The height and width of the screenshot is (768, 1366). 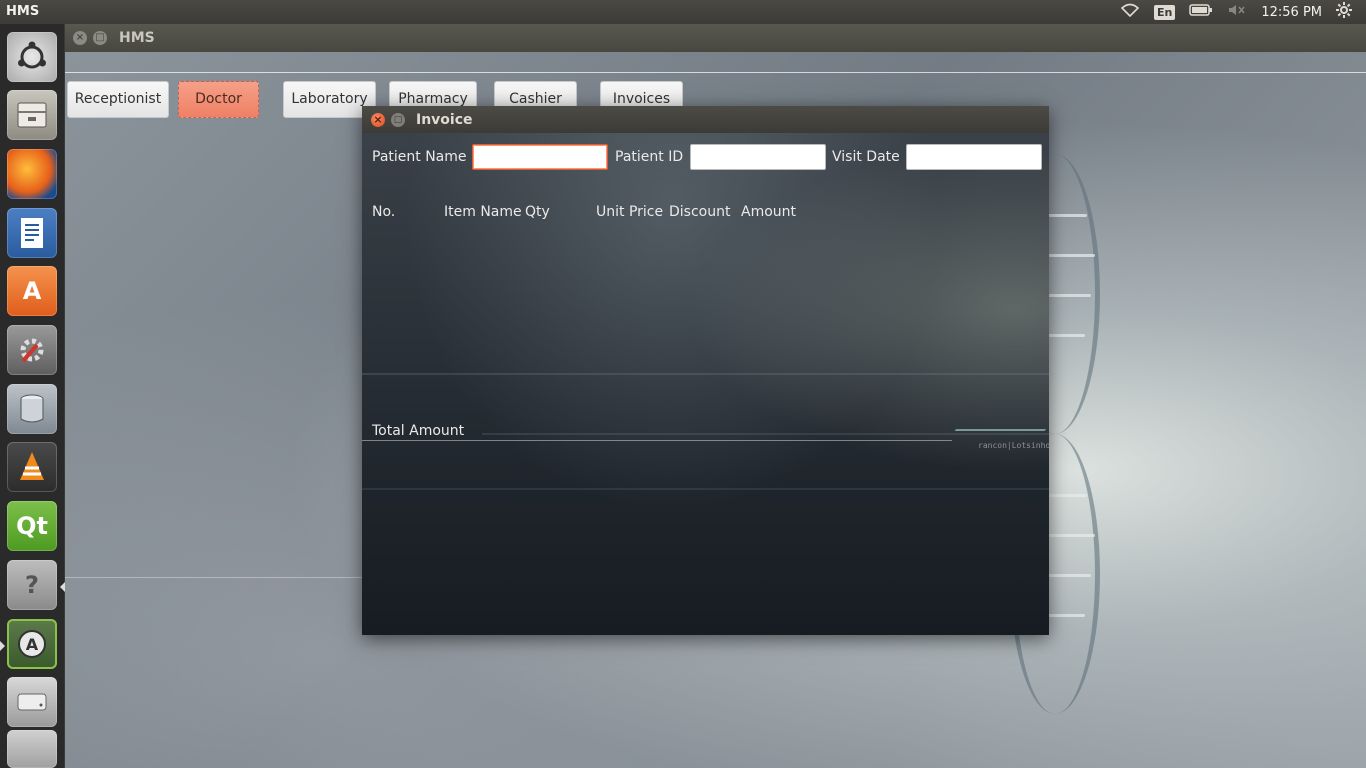 I want to click on battery-icon, so click(x=1201, y=12).